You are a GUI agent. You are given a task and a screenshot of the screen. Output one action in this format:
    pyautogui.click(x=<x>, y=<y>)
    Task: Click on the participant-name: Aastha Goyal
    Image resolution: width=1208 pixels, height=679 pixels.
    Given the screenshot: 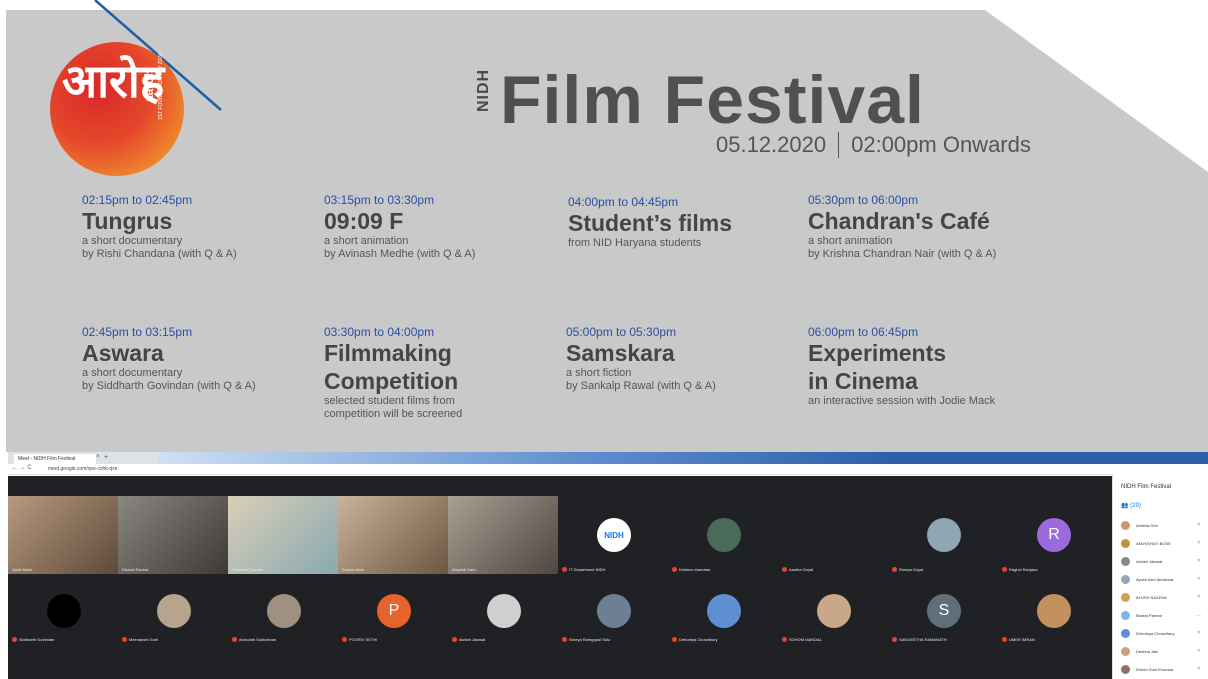 What is the action you would take?
    pyautogui.click(x=797, y=569)
    